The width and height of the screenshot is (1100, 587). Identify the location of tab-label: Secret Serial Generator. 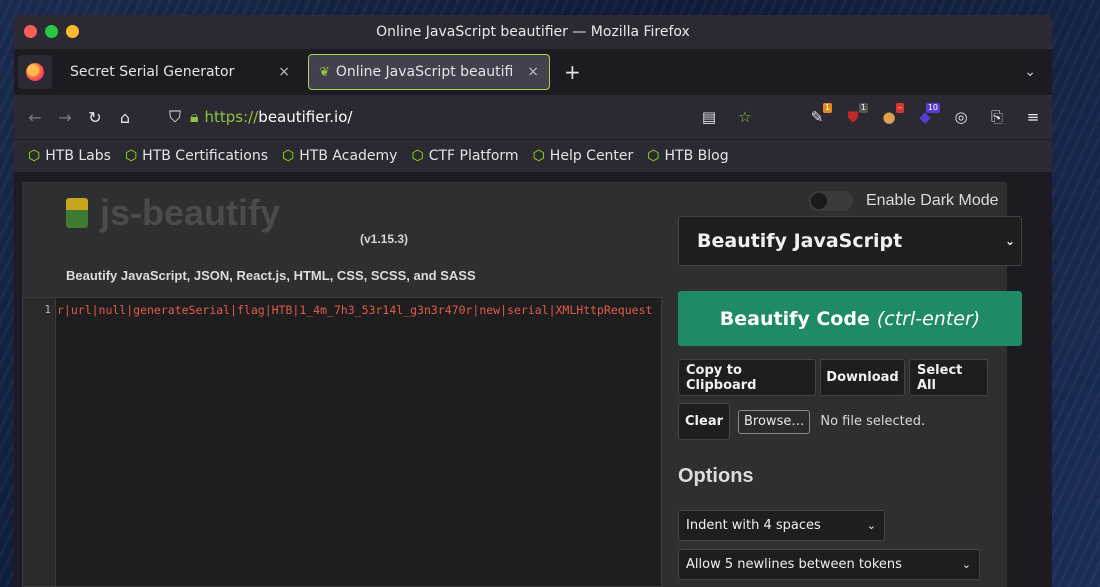
(152, 72).